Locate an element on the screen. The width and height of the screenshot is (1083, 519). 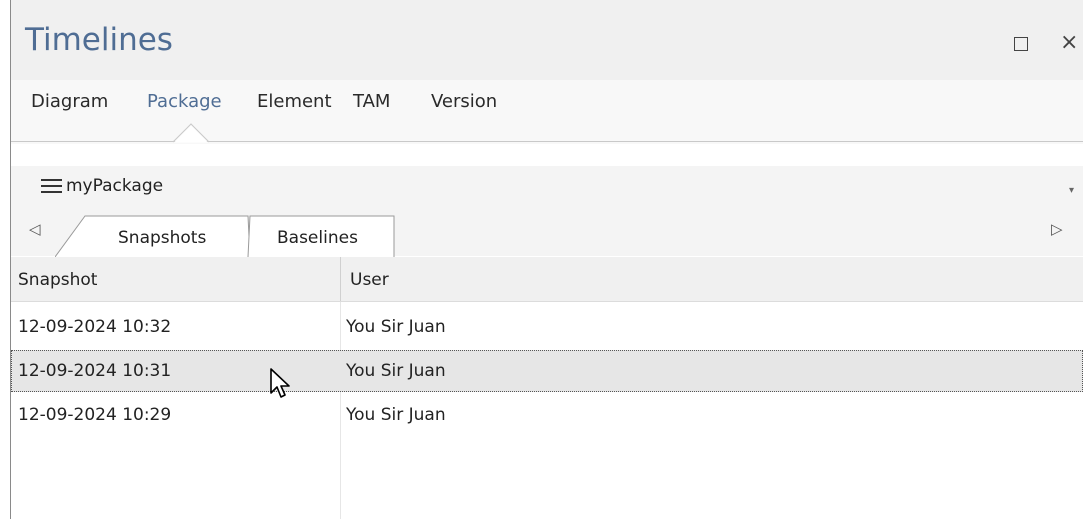
tab-baselines: Baselines is located at coordinates (317, 238).